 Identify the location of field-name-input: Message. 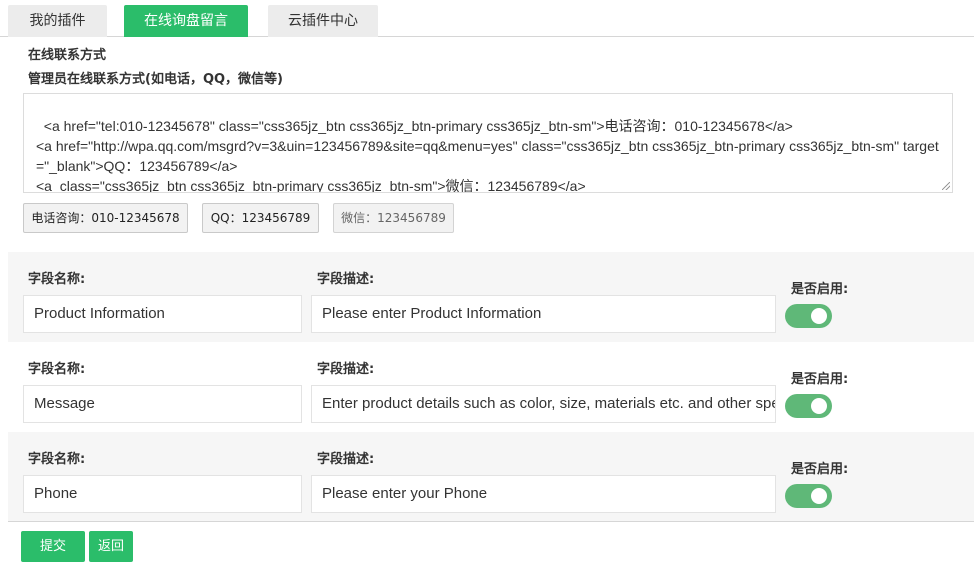
(162, 404).